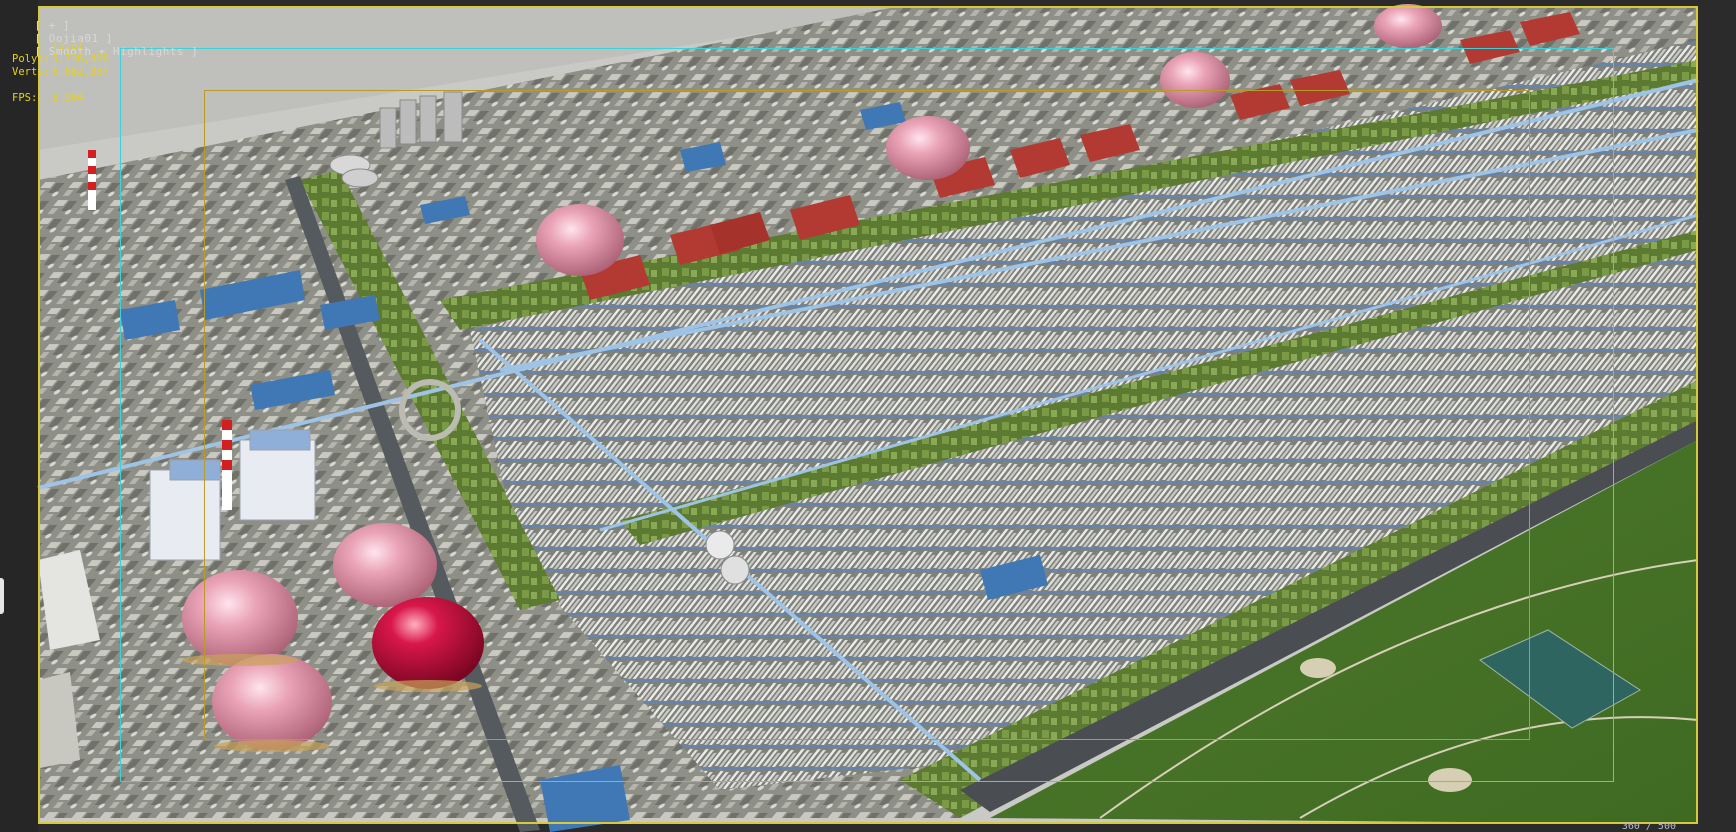 This screenshot has height=832, width=1736. Describe the element at coordinates (31, 72) in the screenshot. I see `stats-key: Verts:` at that location.